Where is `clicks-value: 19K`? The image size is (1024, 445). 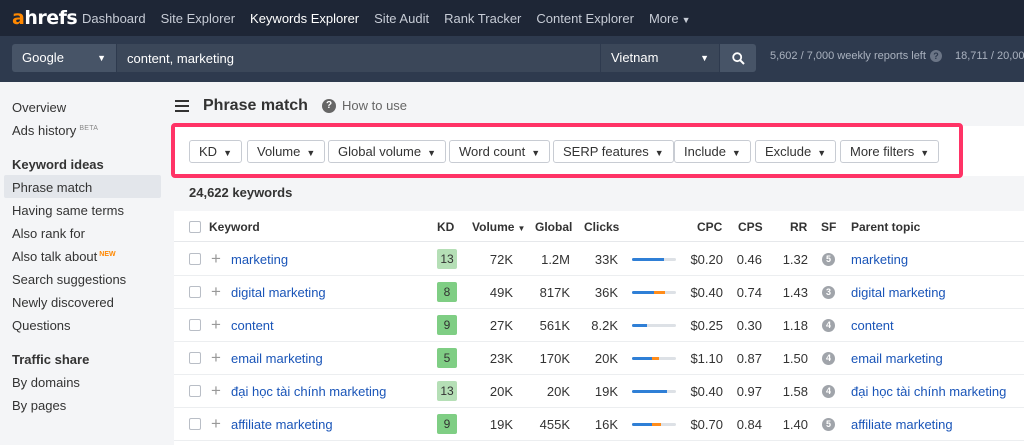
clicks-value: 19K is located at coordinates (606, 391).